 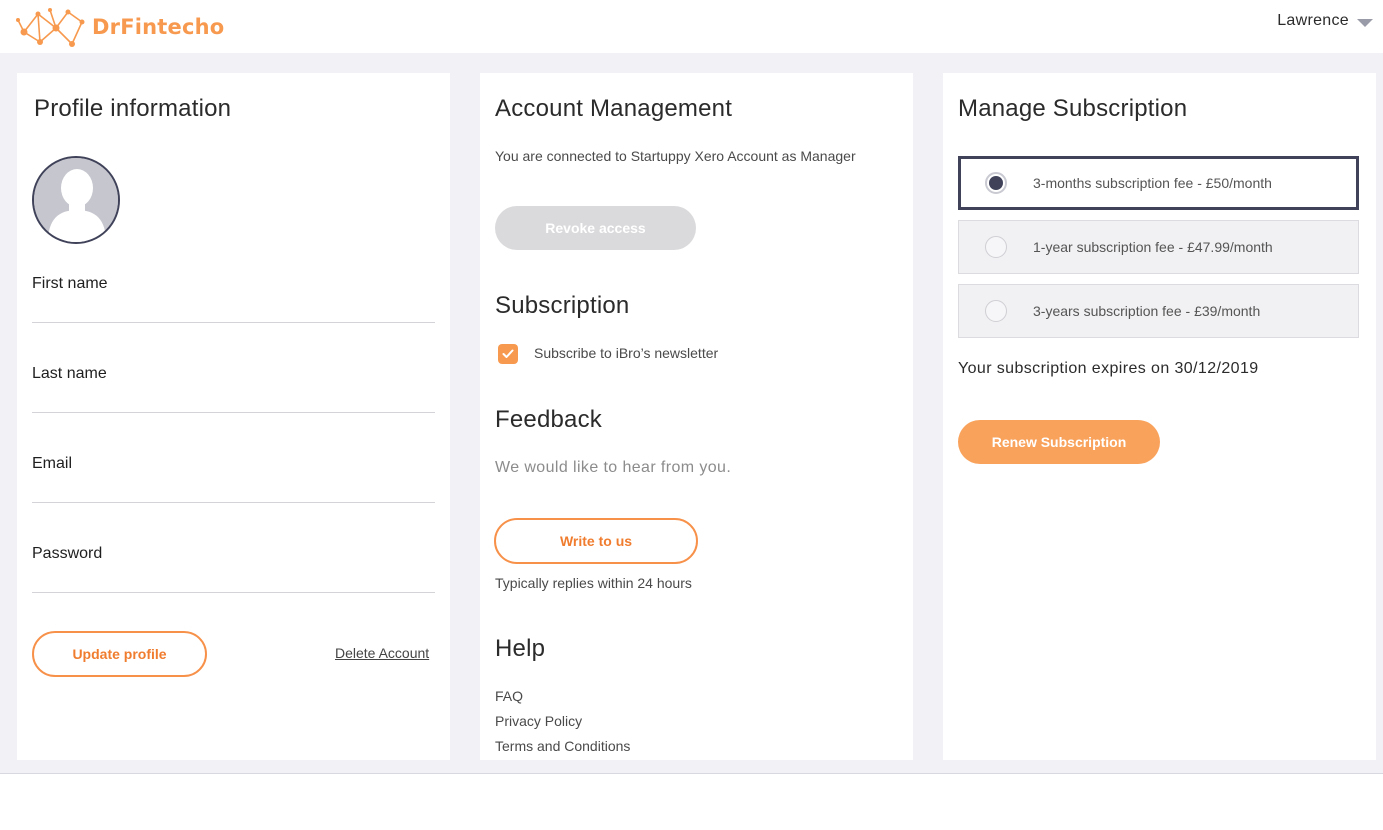 I want to click on newsletter-label: Subscribe to iBro’s newsletter, so click(x=626, y=353).